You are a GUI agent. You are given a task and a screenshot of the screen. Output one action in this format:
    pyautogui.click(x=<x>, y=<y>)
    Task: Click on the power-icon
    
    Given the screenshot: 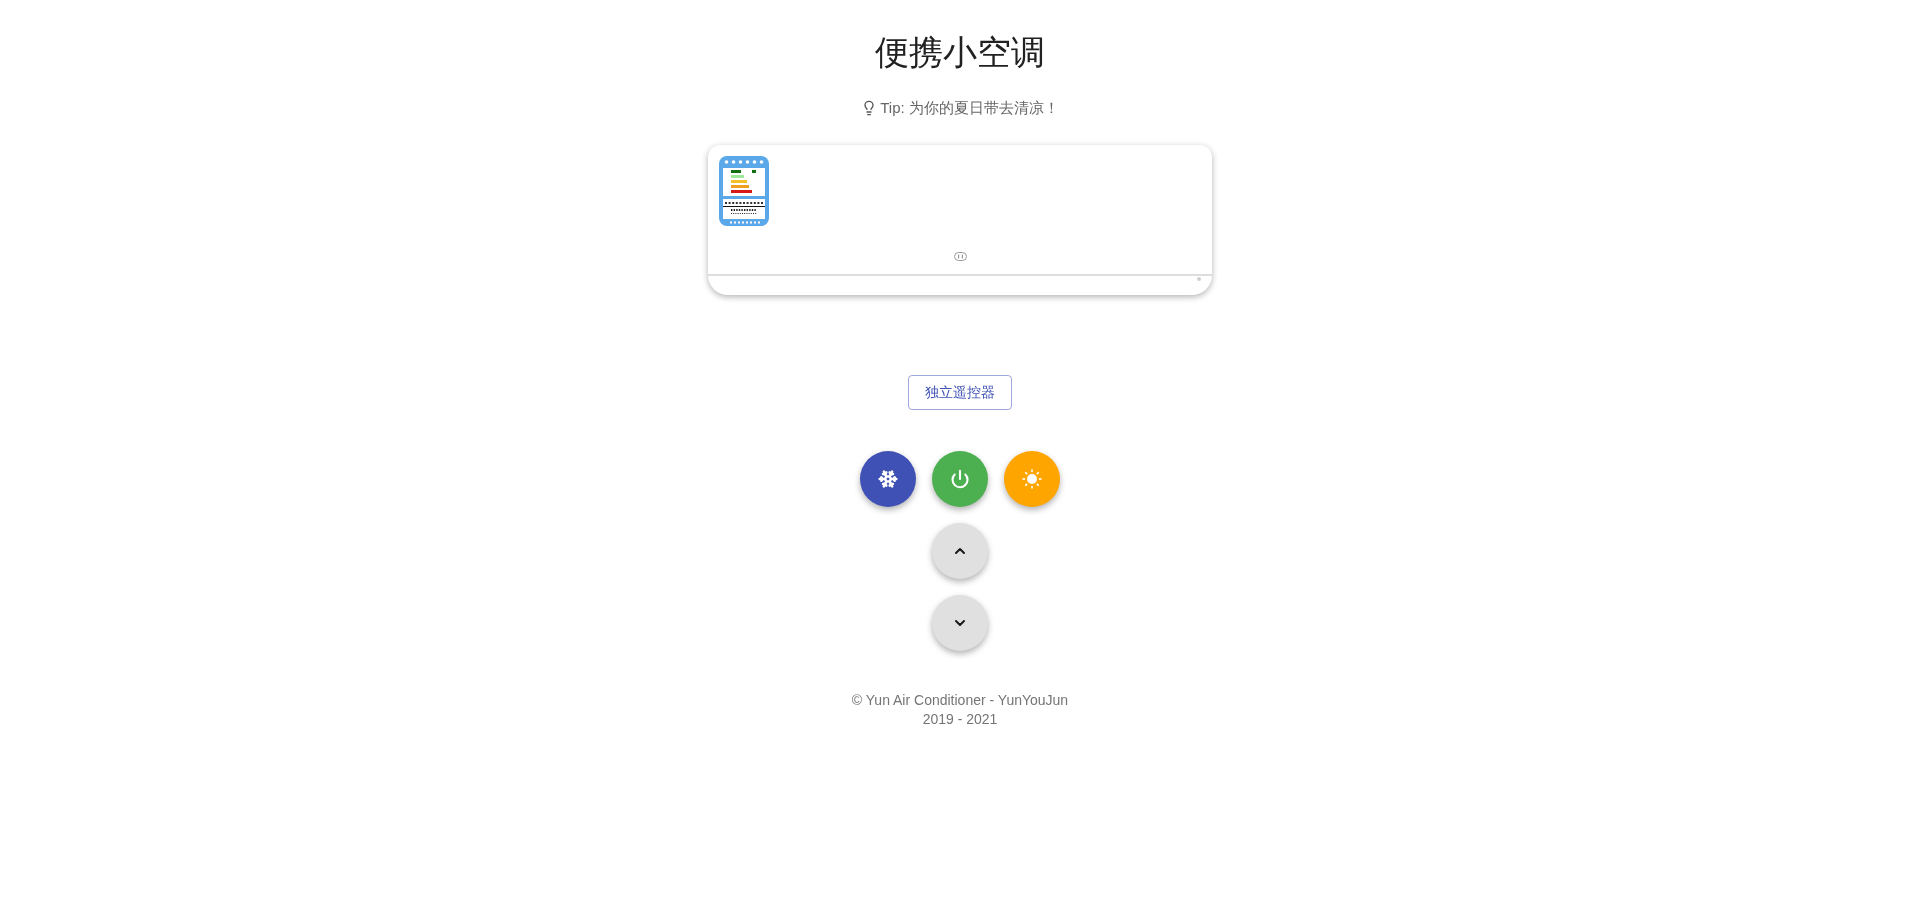 What is the action you would take?
    pyautogui.click(x=960, y=479)
    